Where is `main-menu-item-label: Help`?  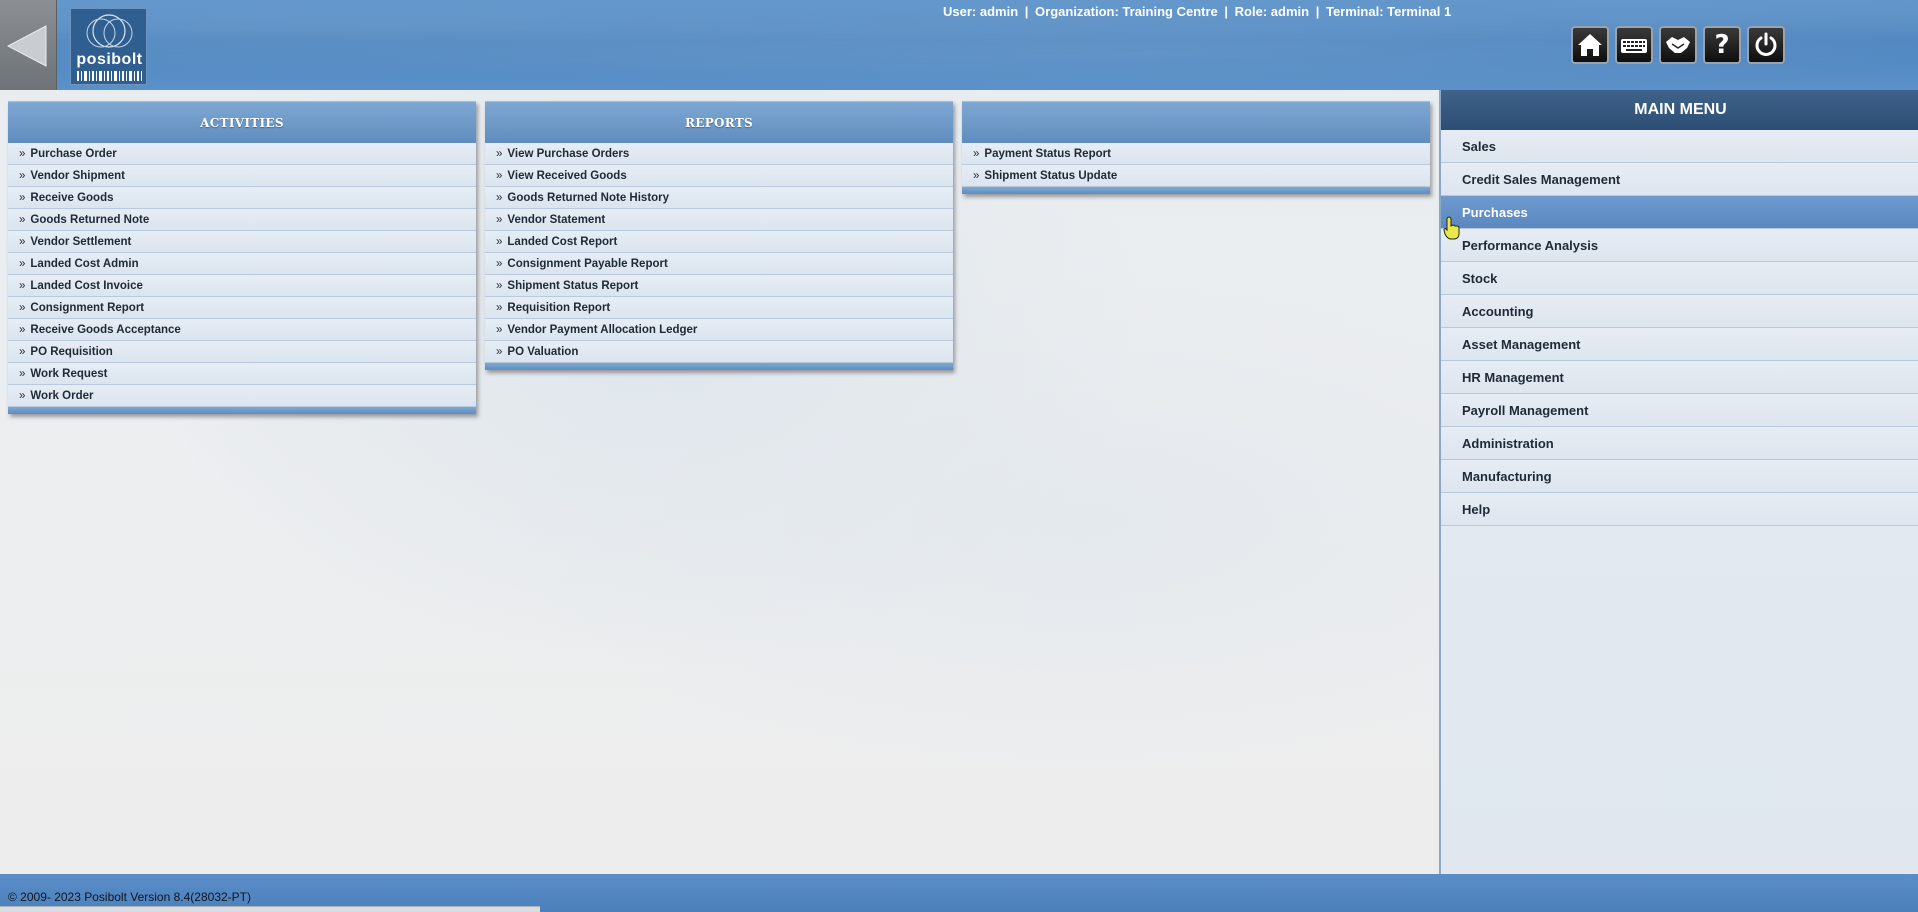
main-menu-item-label: Help is located at coordinates (1476, 509).